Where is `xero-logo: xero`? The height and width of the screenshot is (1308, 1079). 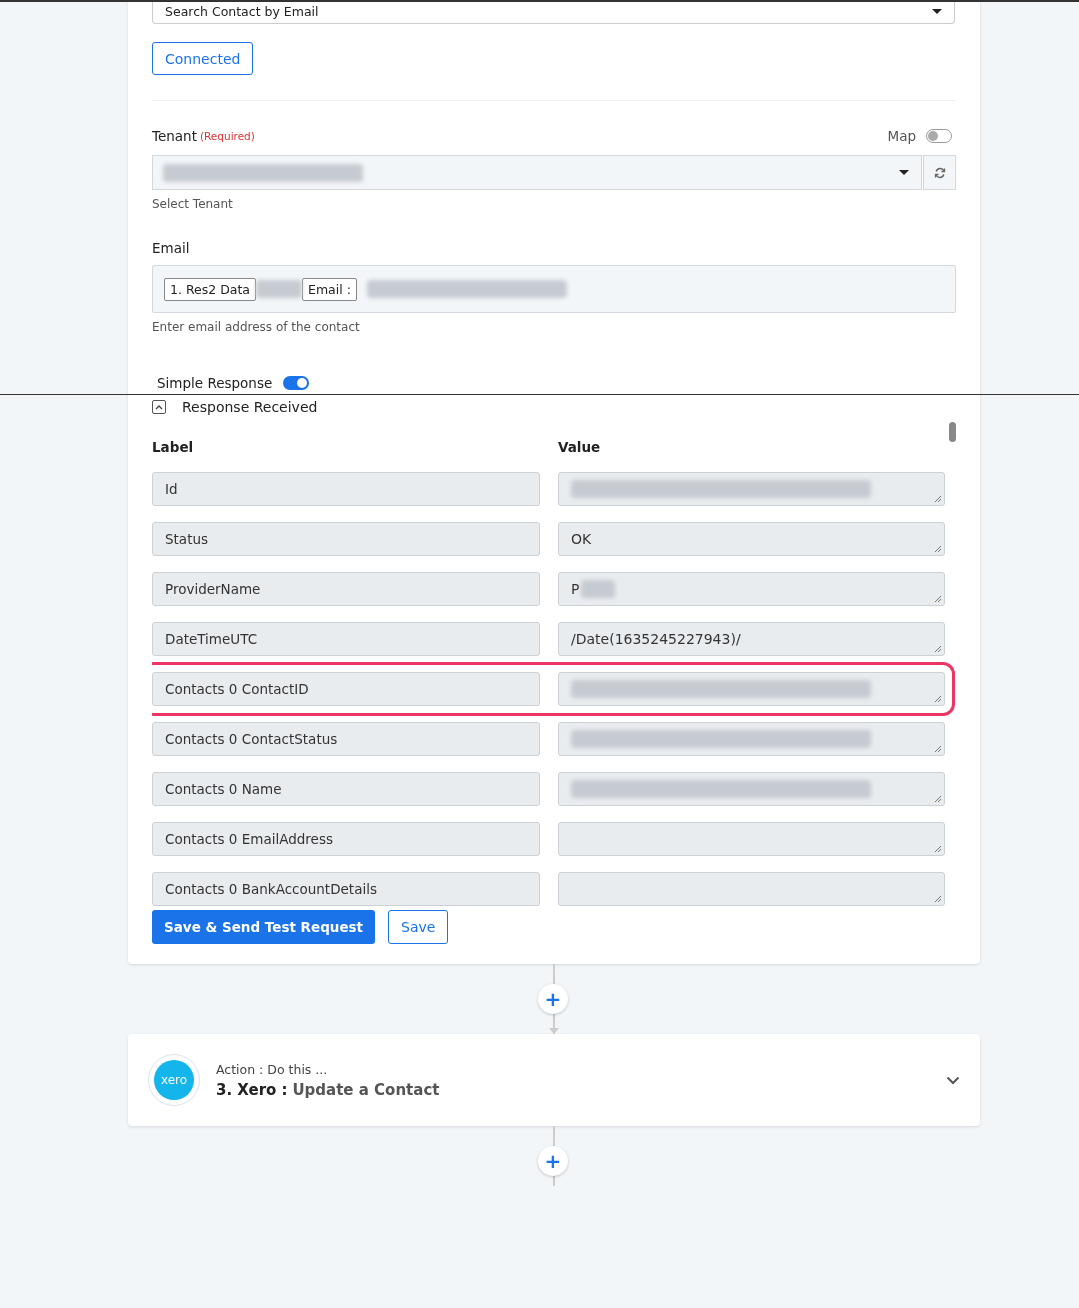 xero-logo: xero is located at coordinates (174, 1080).